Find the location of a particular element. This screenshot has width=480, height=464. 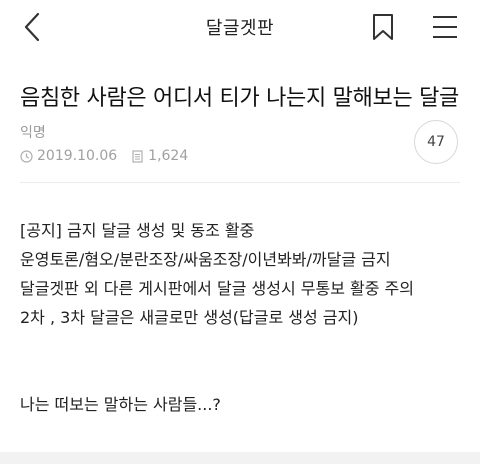

comment-count-button: 47 is located at coordinates (436, 142).